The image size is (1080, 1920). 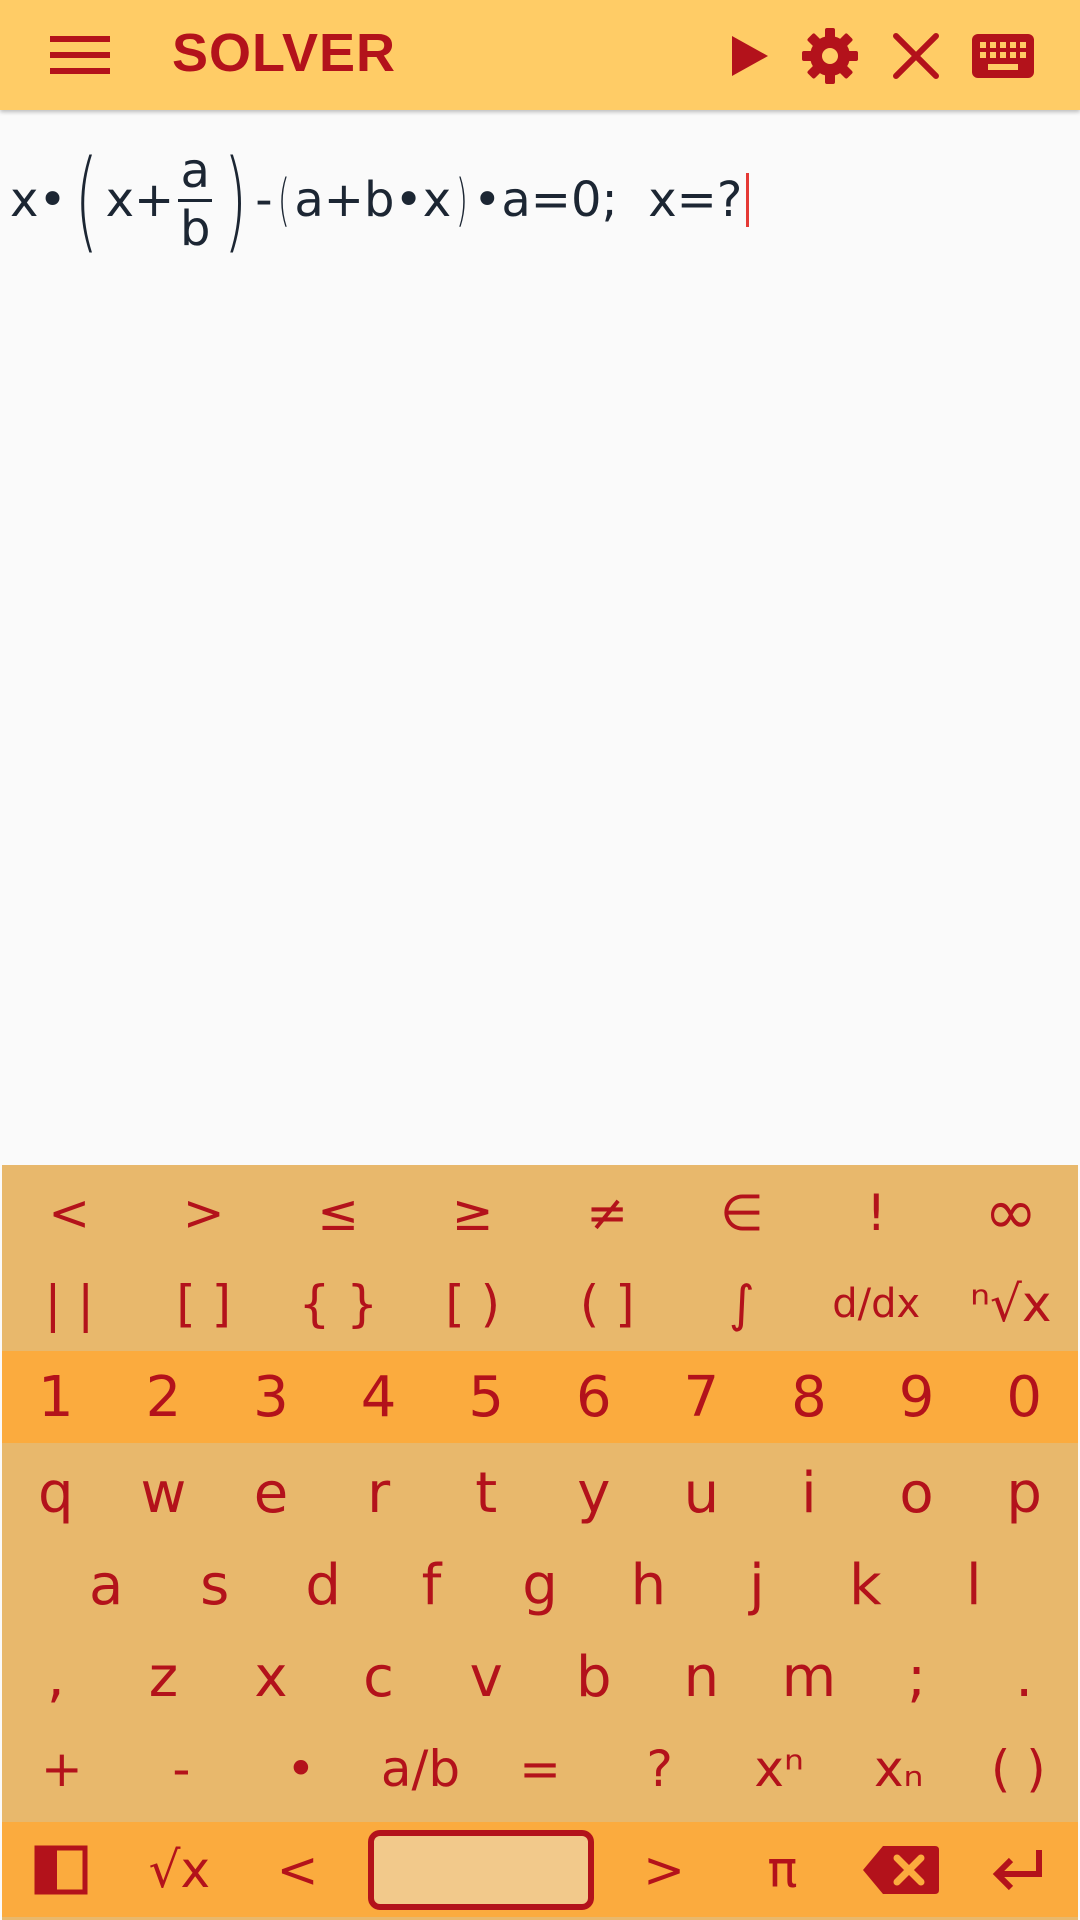 What do you see at coordinates (1019, 1769) in the screenshot?
I see `key-parentheses: ( )` at bounding box center [1019, 1769].